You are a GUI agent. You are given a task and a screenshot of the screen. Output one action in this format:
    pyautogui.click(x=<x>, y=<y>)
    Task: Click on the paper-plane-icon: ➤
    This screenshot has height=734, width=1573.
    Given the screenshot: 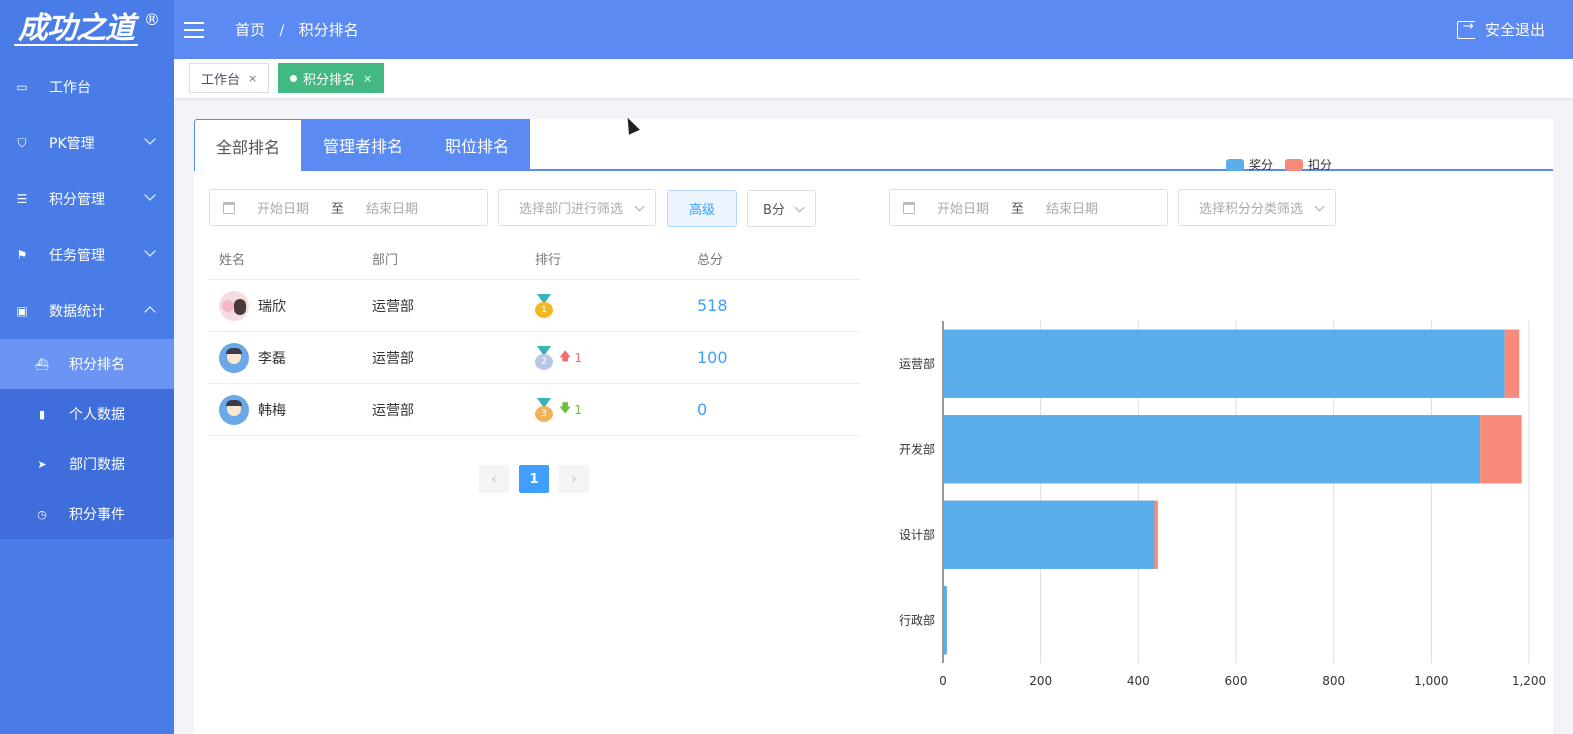 What is the action you would take?
    pyautogui.click(x=42, y=464)
    